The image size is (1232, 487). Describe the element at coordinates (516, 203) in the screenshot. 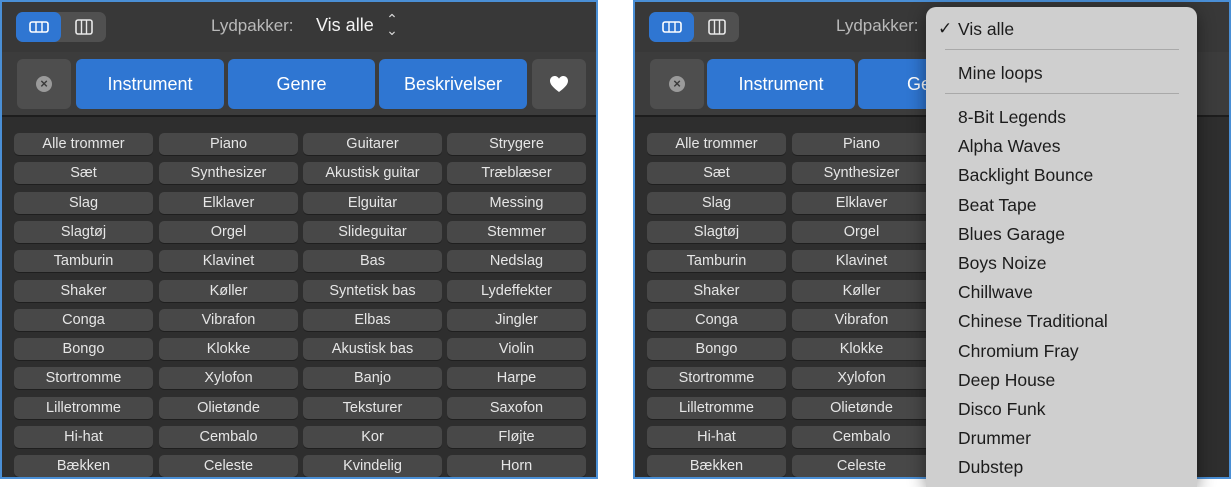

I see `keyword-button: Messing` at that location.